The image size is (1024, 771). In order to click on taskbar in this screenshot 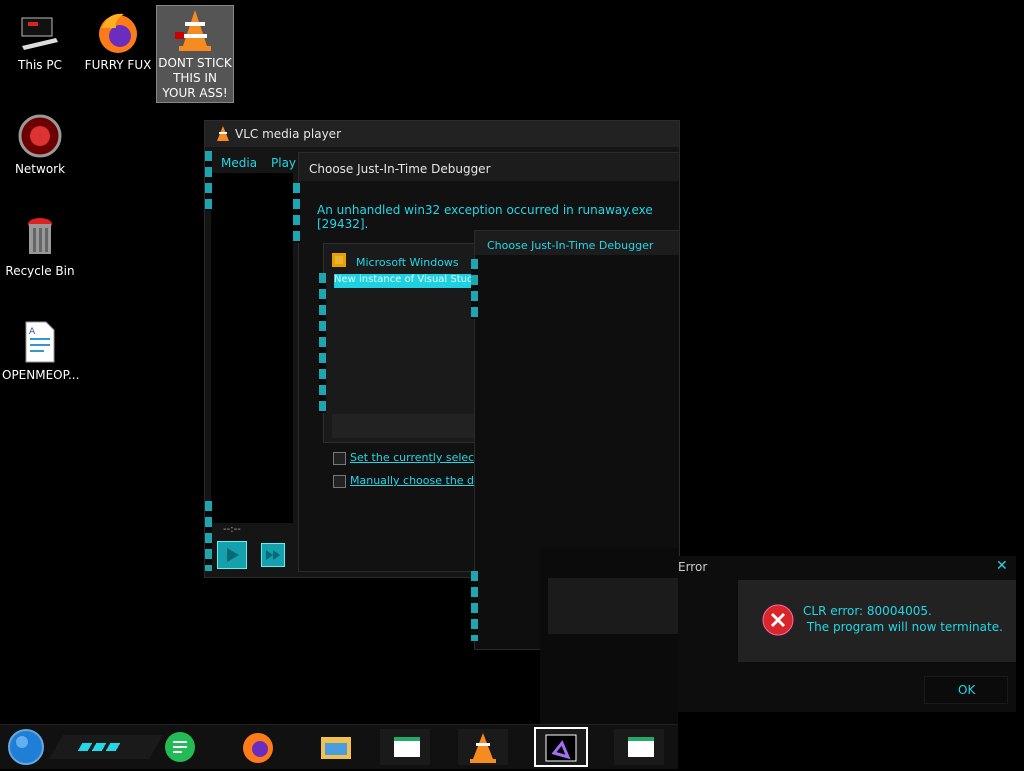, I will do `click(339, 746)`.